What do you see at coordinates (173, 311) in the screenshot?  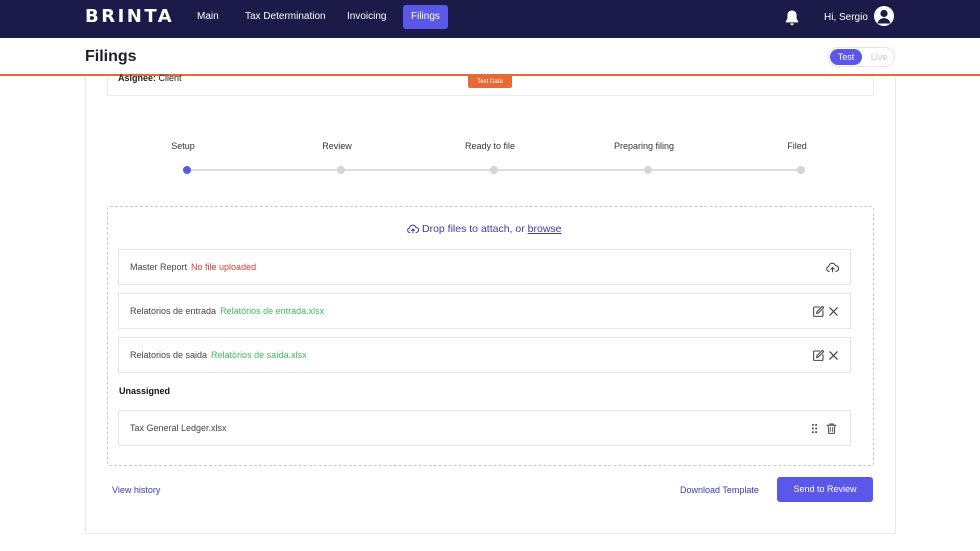 I see `file-slot-name: Relatorios de entrada` at bounding box center [173, 311].